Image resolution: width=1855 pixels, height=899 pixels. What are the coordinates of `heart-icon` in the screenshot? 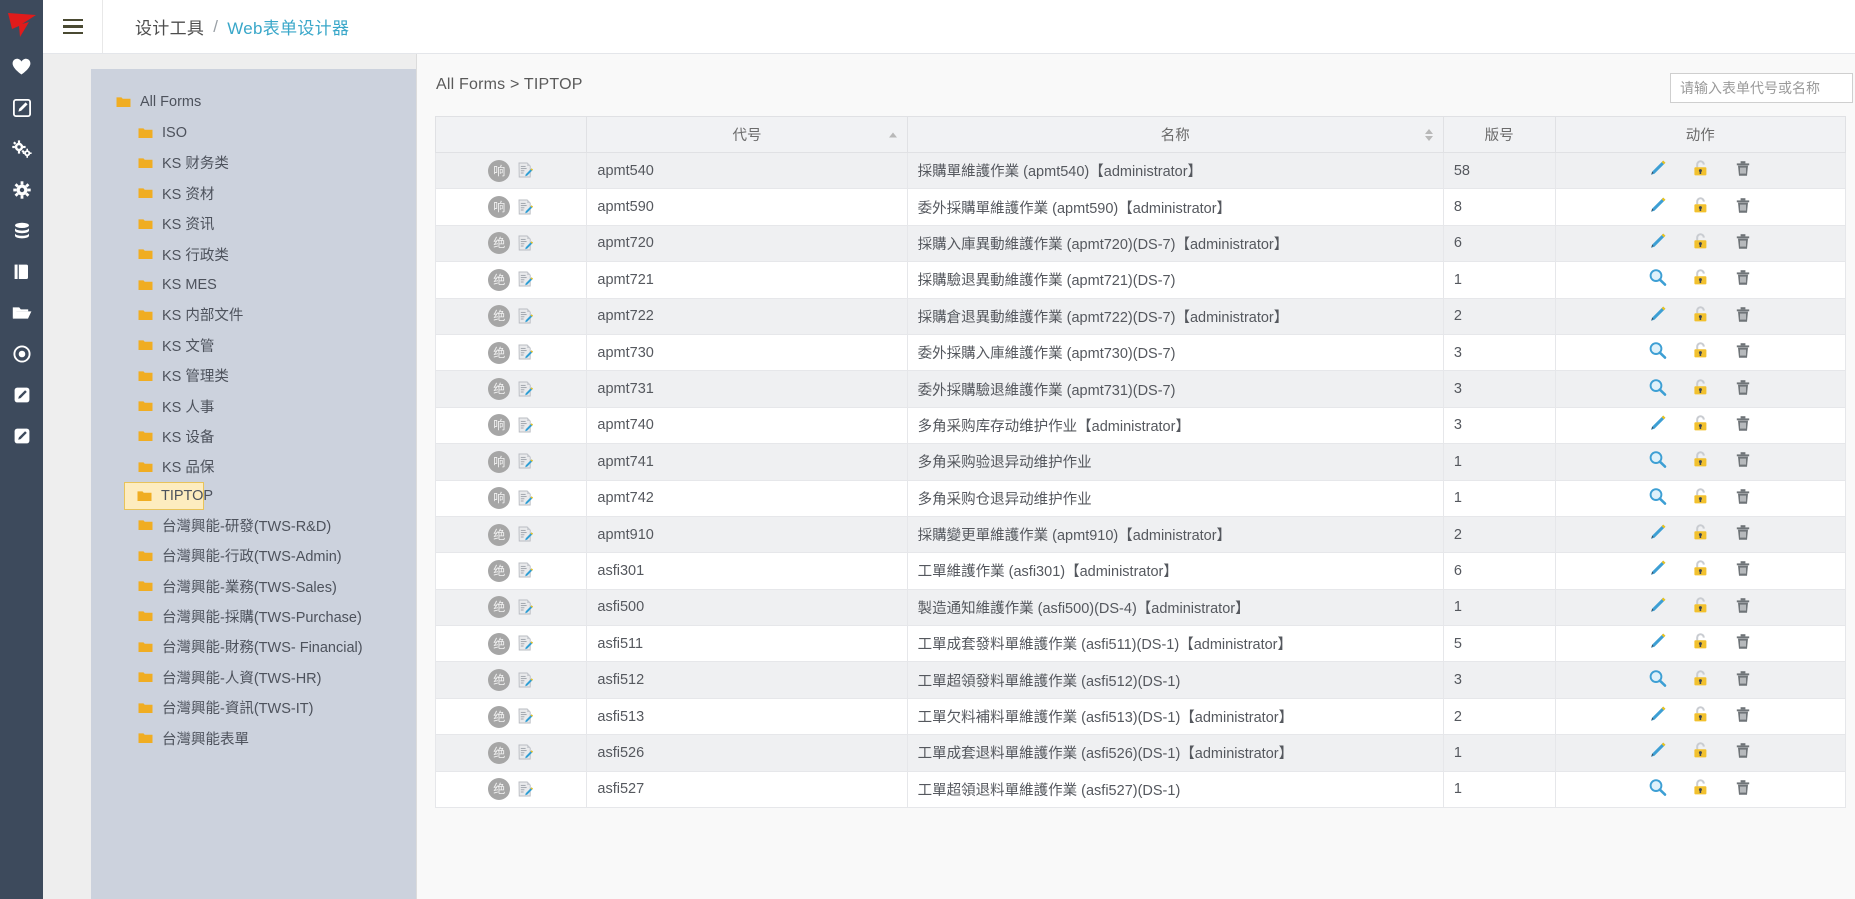 It's located at (21, 66).